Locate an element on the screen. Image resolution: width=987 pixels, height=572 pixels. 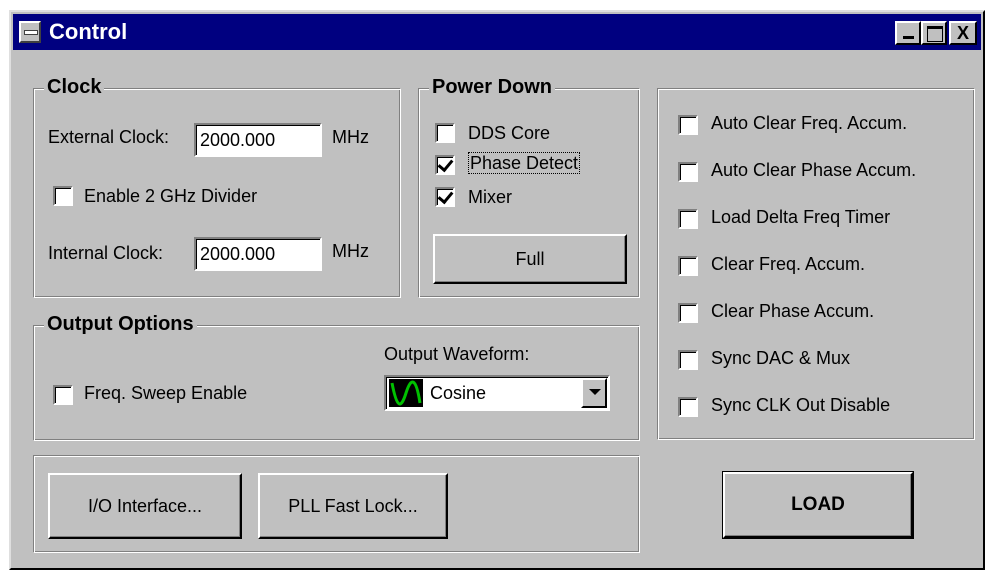
output-waveform-value: Cosine is located at coordinates (458, 393).